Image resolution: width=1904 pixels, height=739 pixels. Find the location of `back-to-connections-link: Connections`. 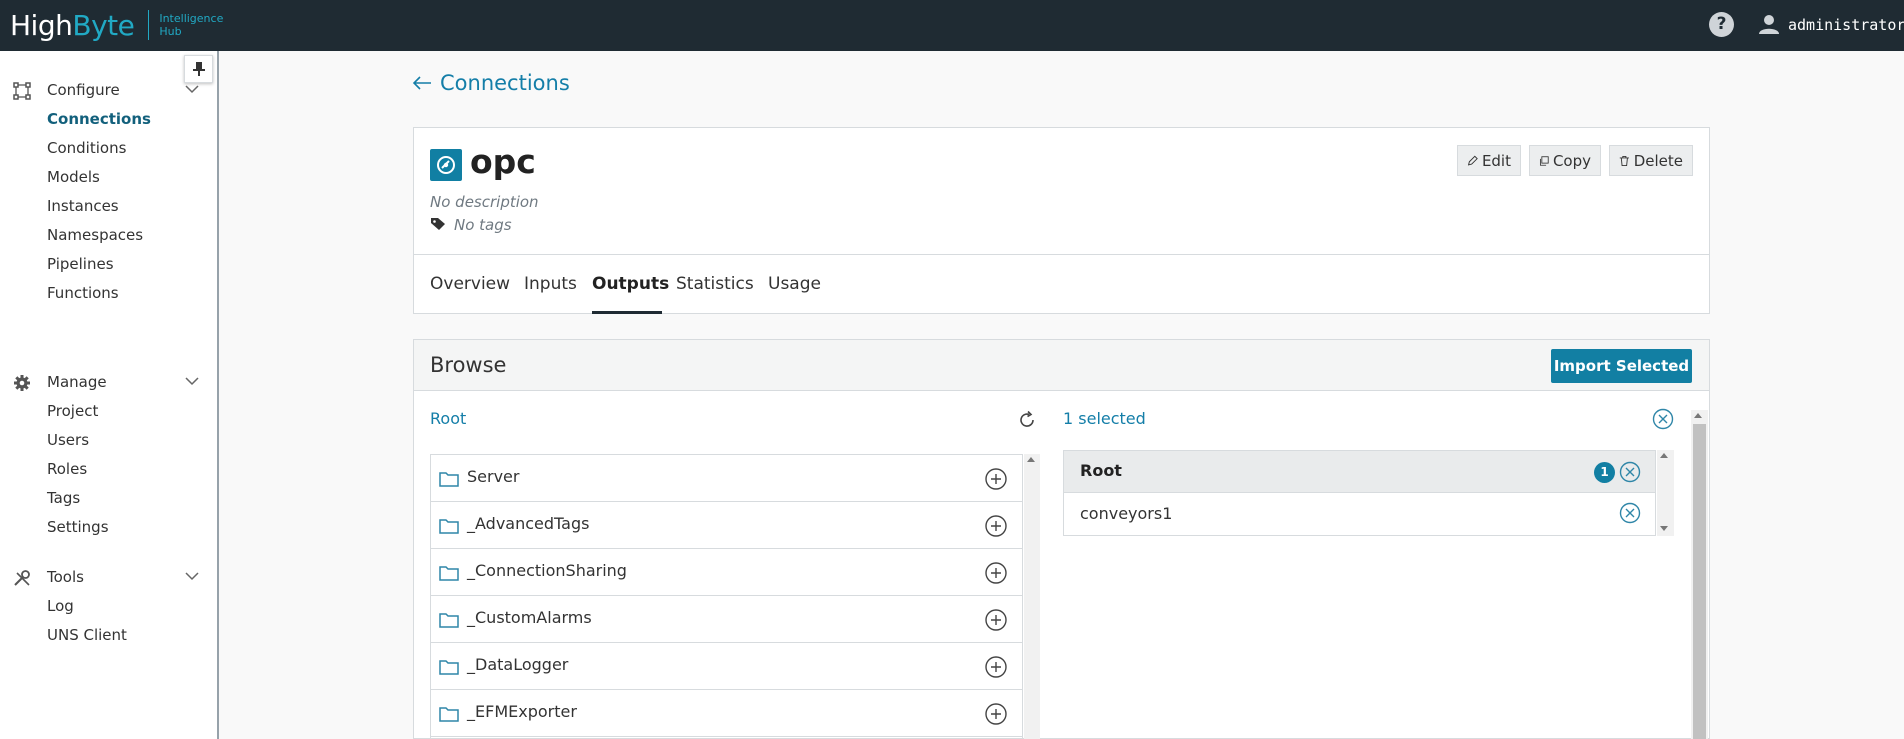

back-to-connections-link: Connections is located at coordinates (491, 83).